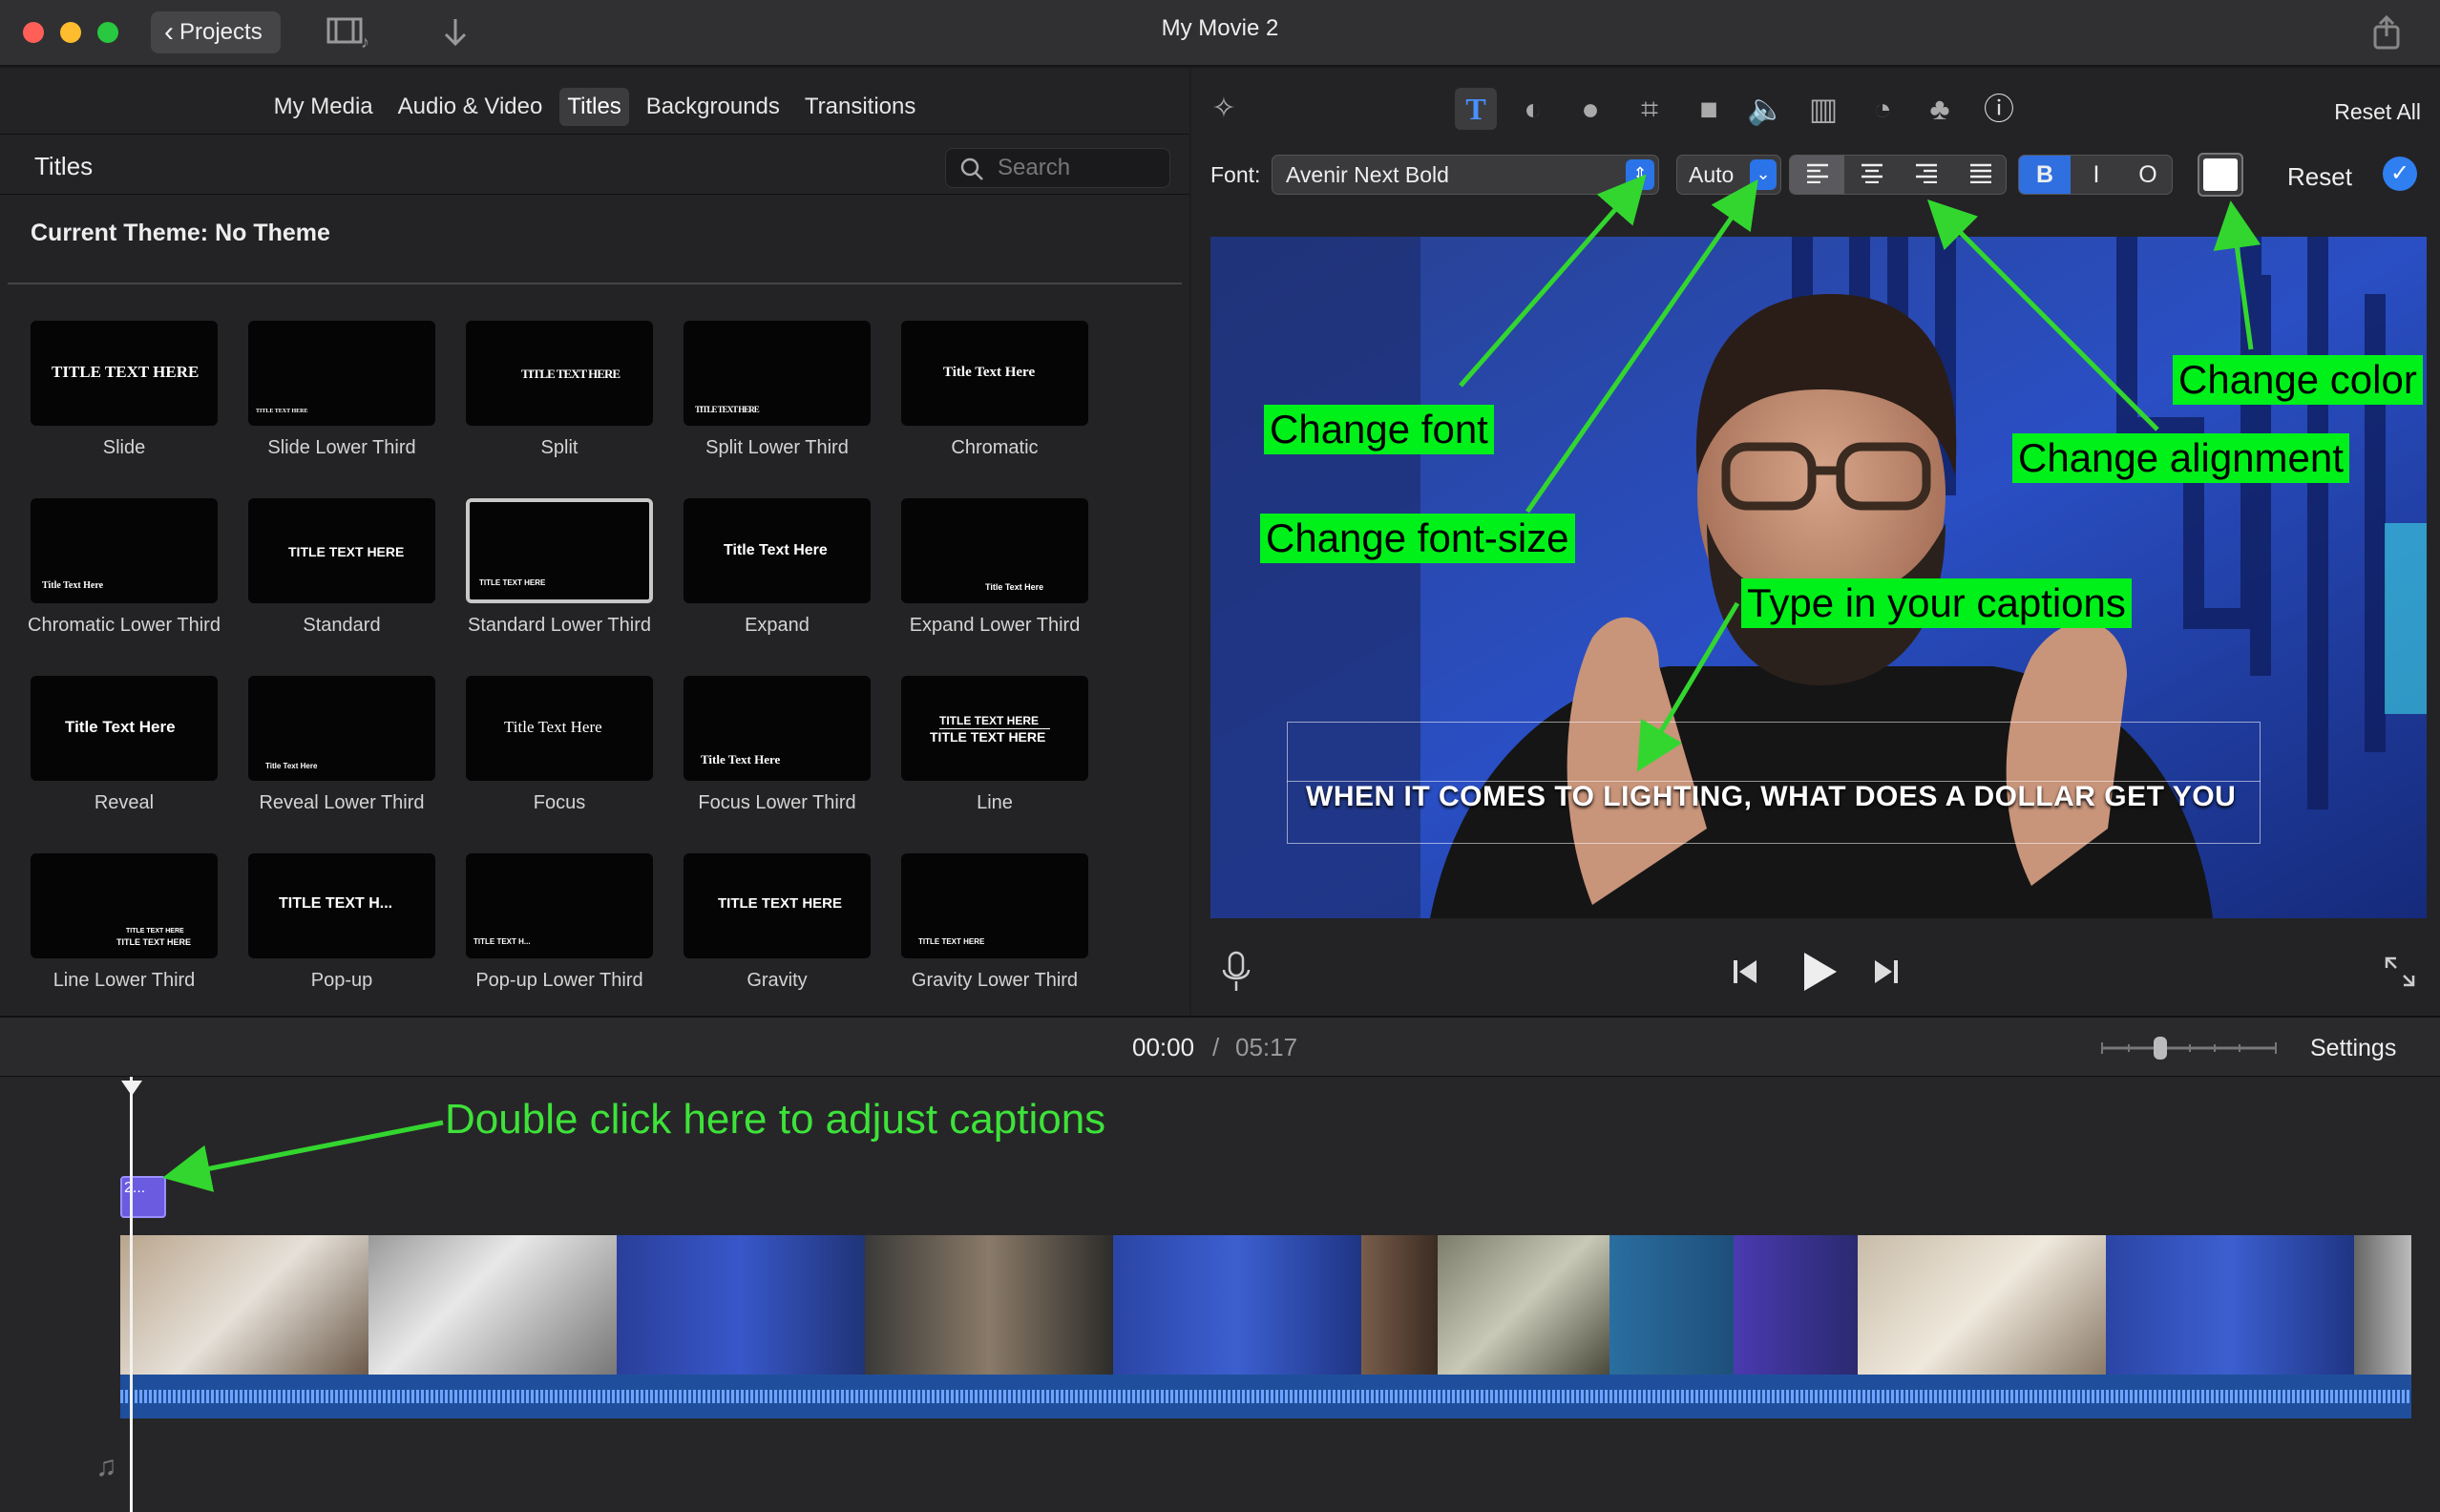  Describe the element at coordinates (1886, 972) in the screenshot. I see `skip-forward-icon` at that location.